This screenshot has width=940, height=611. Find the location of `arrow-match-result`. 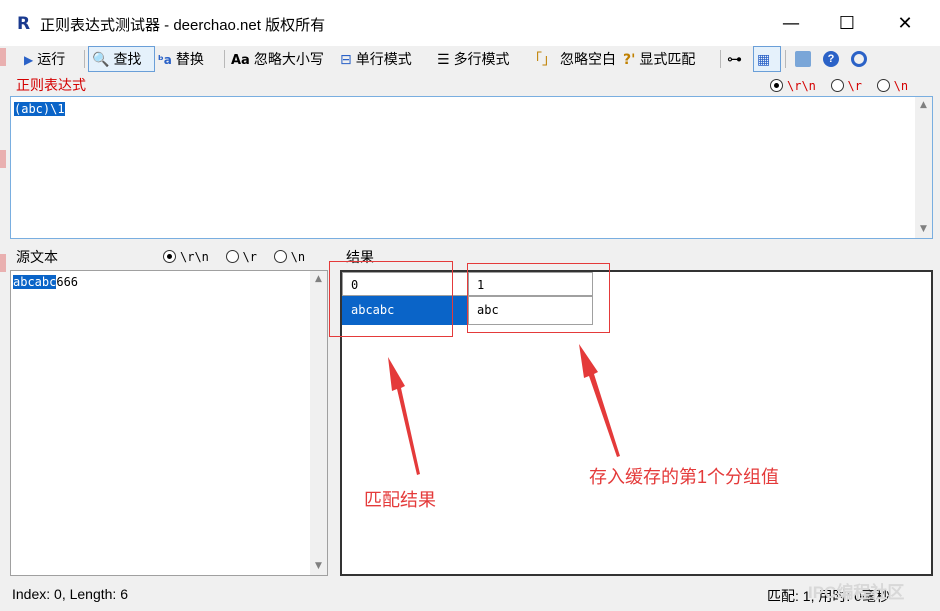

arrow-match-result is located at coordinates (404, 416).